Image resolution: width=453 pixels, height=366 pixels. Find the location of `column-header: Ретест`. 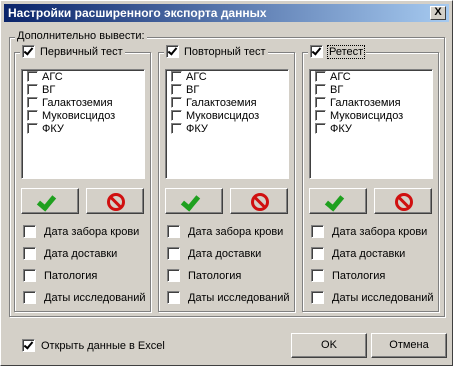

column-header: Ретест is located at coordinates (337, 51).